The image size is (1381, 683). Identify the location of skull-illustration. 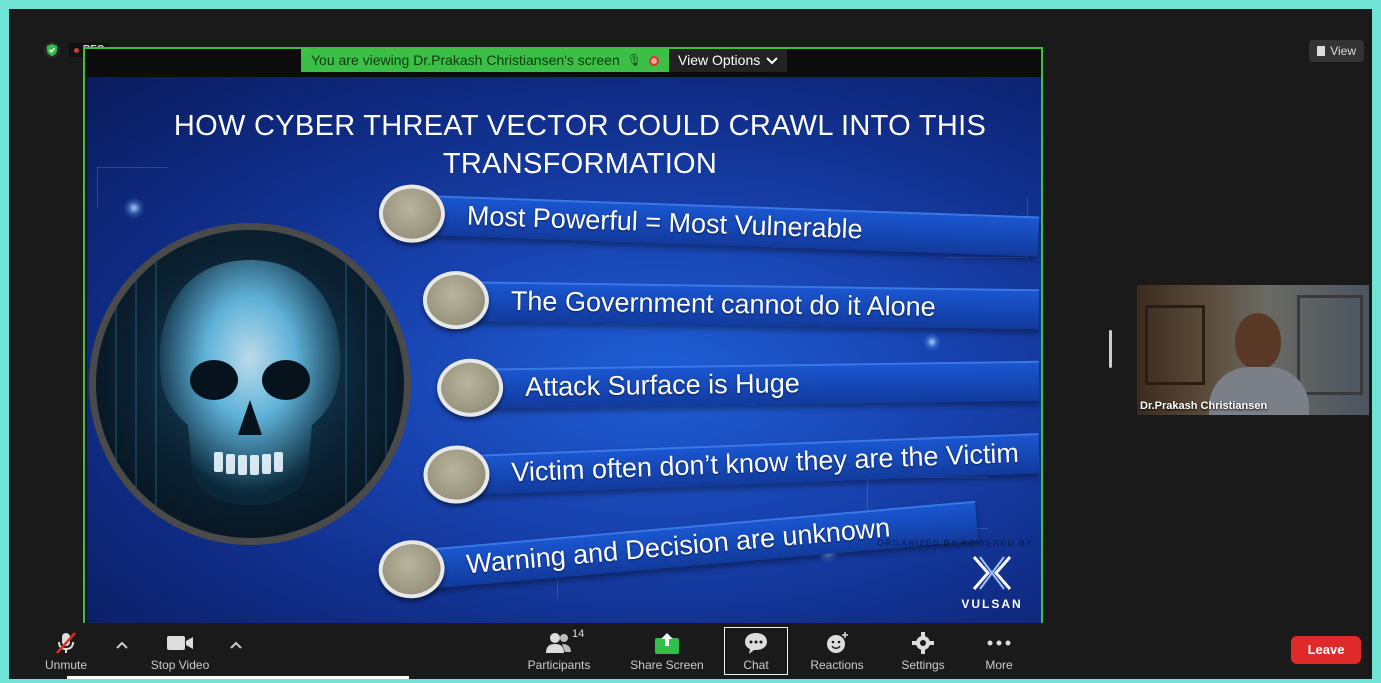
(251, 384).